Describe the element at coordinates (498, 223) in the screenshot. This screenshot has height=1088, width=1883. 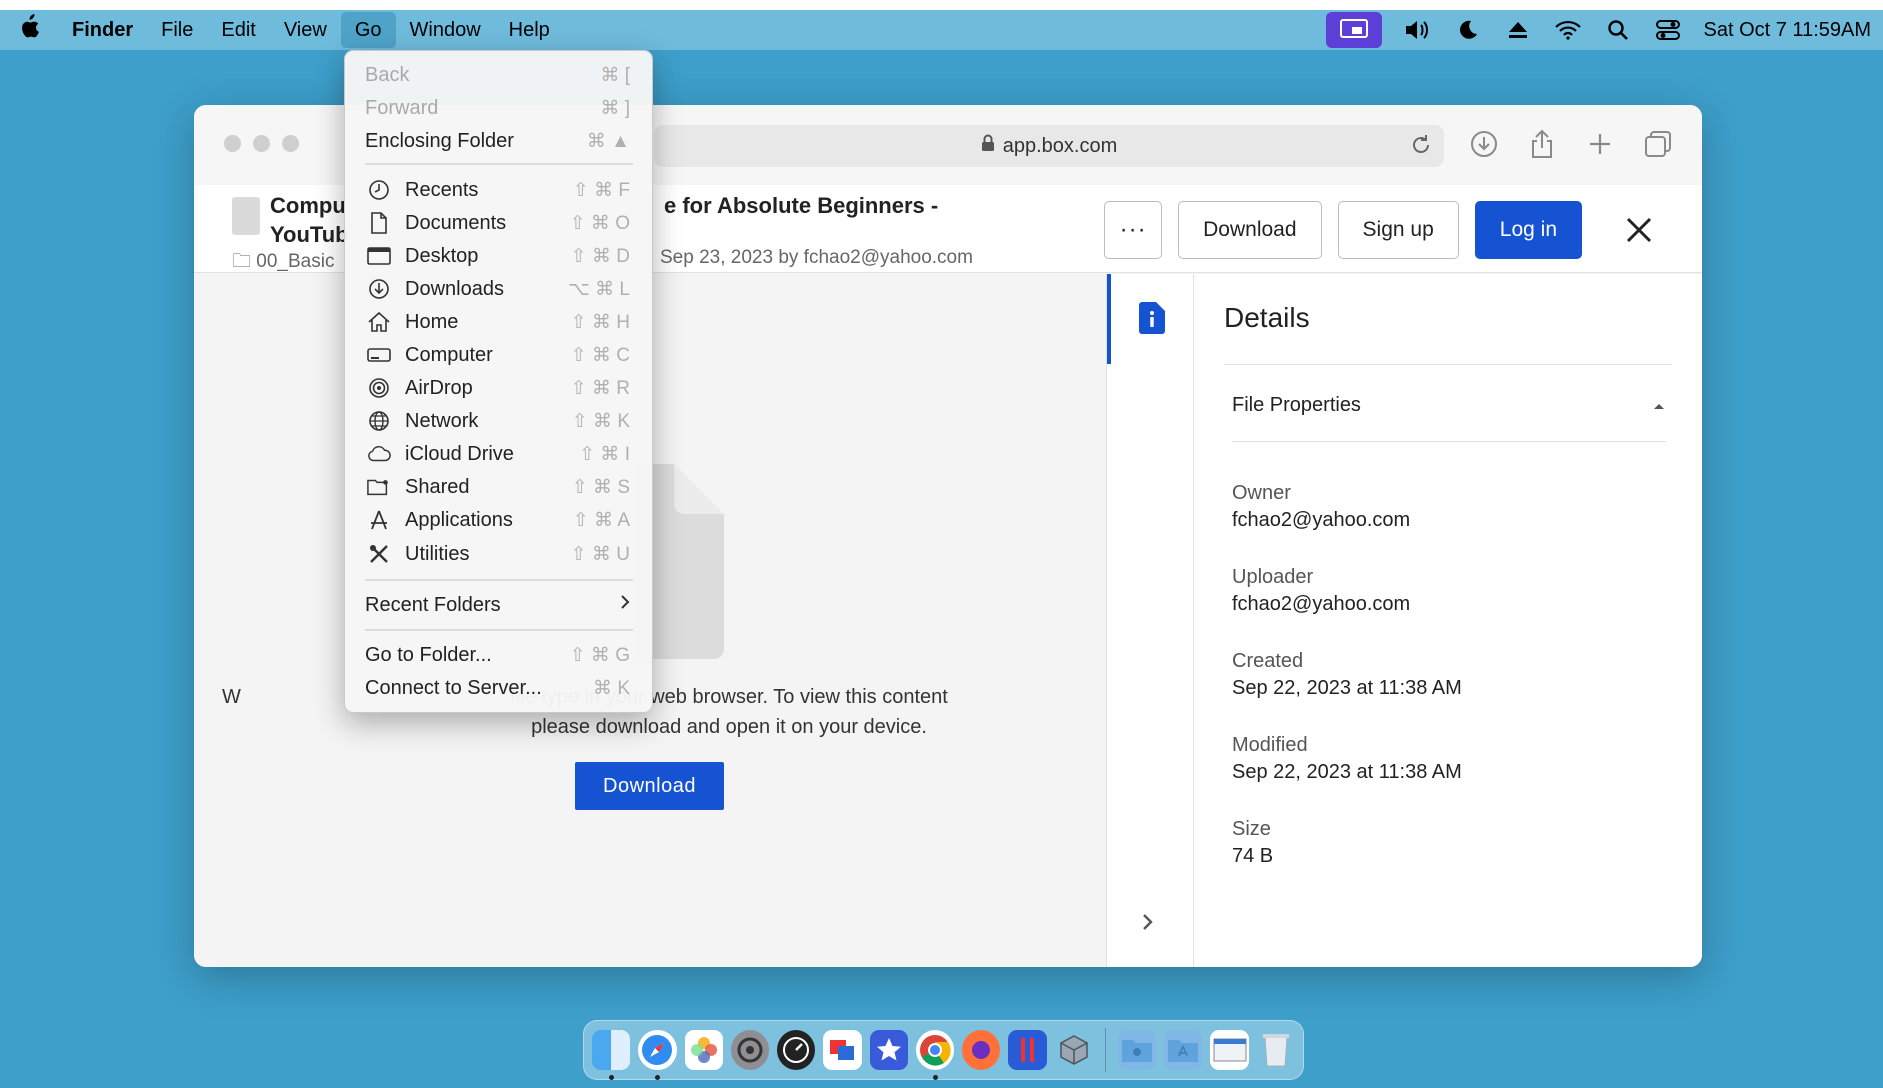
I see `menu-item-documents: Documents ⇧ ⌘ O` at that location.